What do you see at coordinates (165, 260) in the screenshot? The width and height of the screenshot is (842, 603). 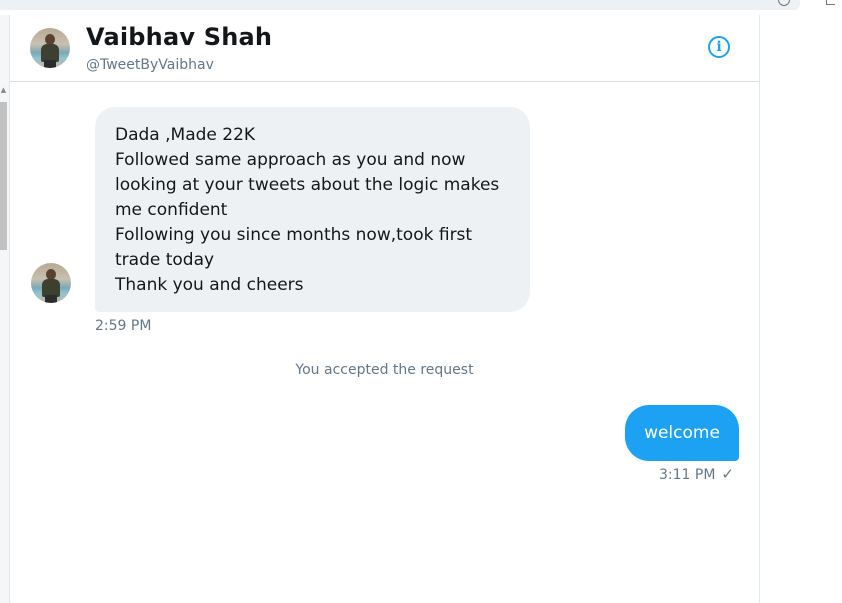 I see `message-line: trade today` at bounding box center [165, 260].